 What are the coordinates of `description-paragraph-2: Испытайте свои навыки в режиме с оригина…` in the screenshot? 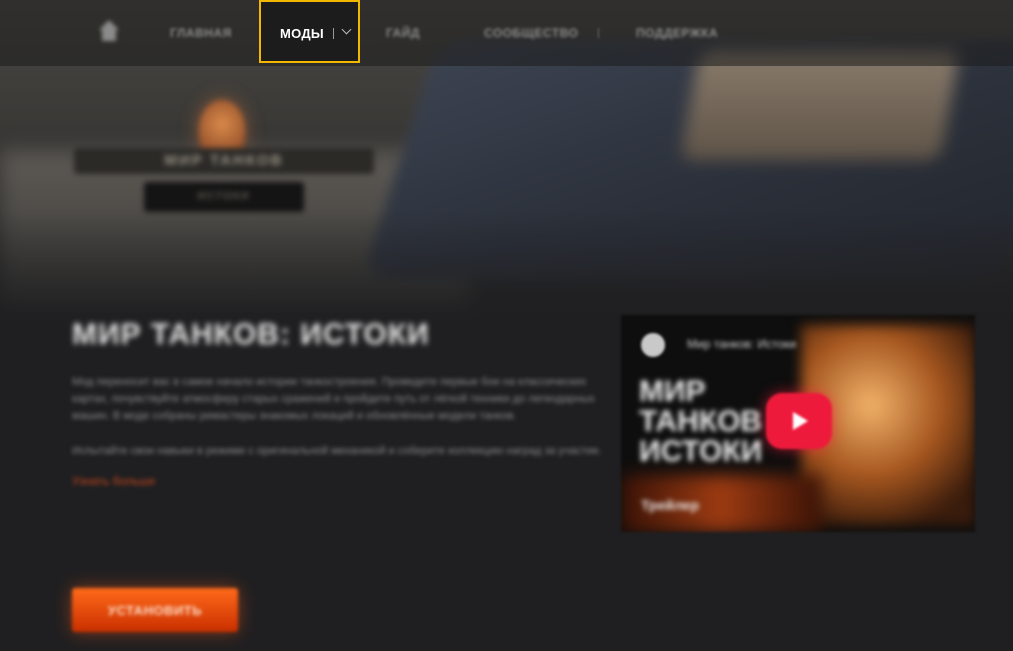 It's located at (337, 451).